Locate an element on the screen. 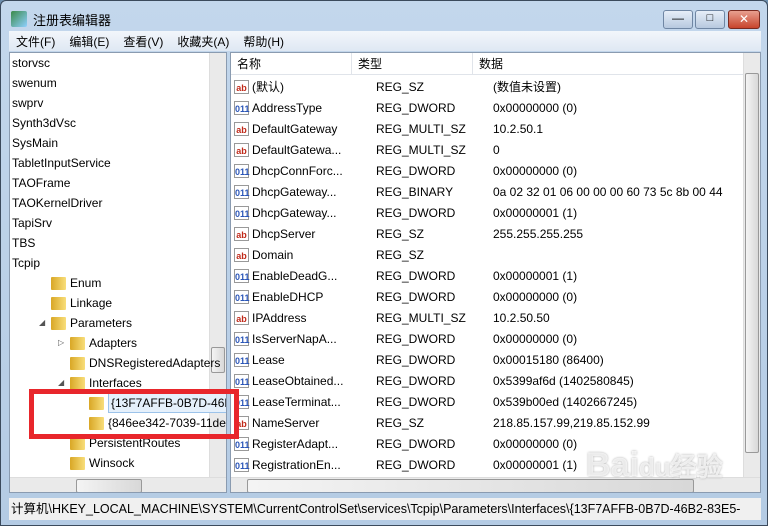  tree-node: TAOKernelDriver is located at coordinates (57, 203).